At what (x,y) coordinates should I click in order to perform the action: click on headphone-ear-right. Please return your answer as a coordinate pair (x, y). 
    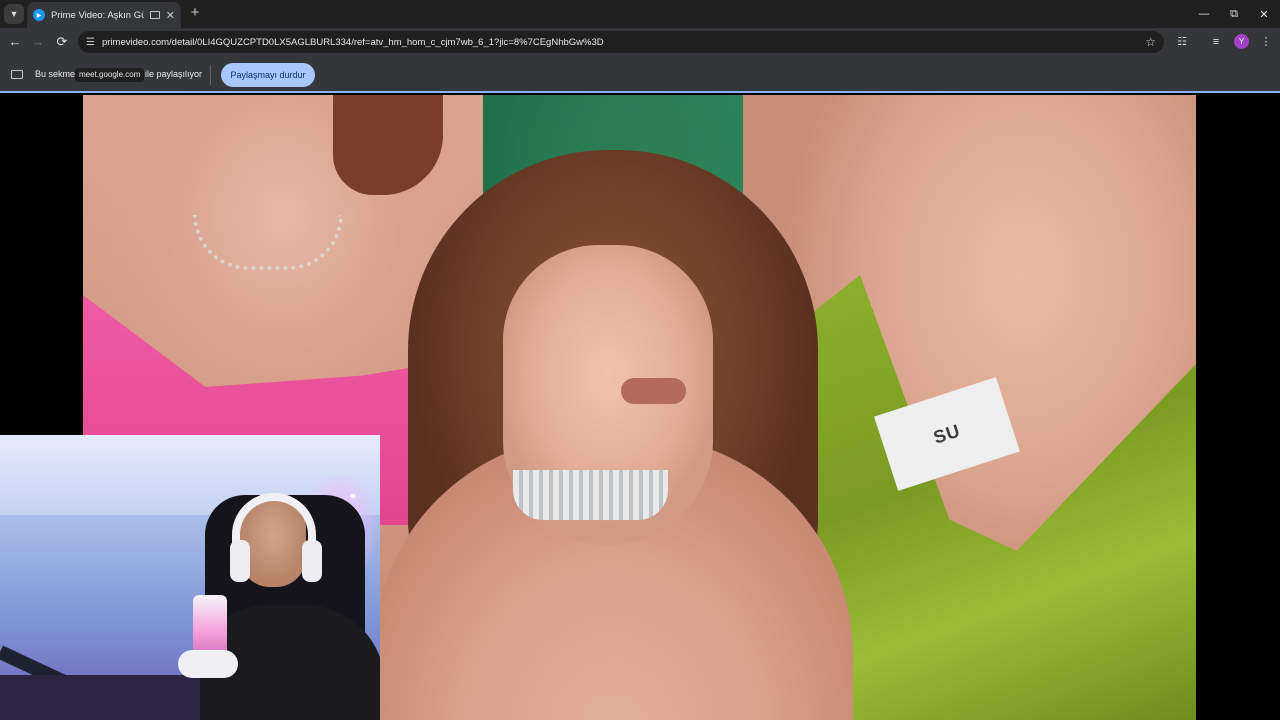
    Looking at the image, I should click on (312, 561).